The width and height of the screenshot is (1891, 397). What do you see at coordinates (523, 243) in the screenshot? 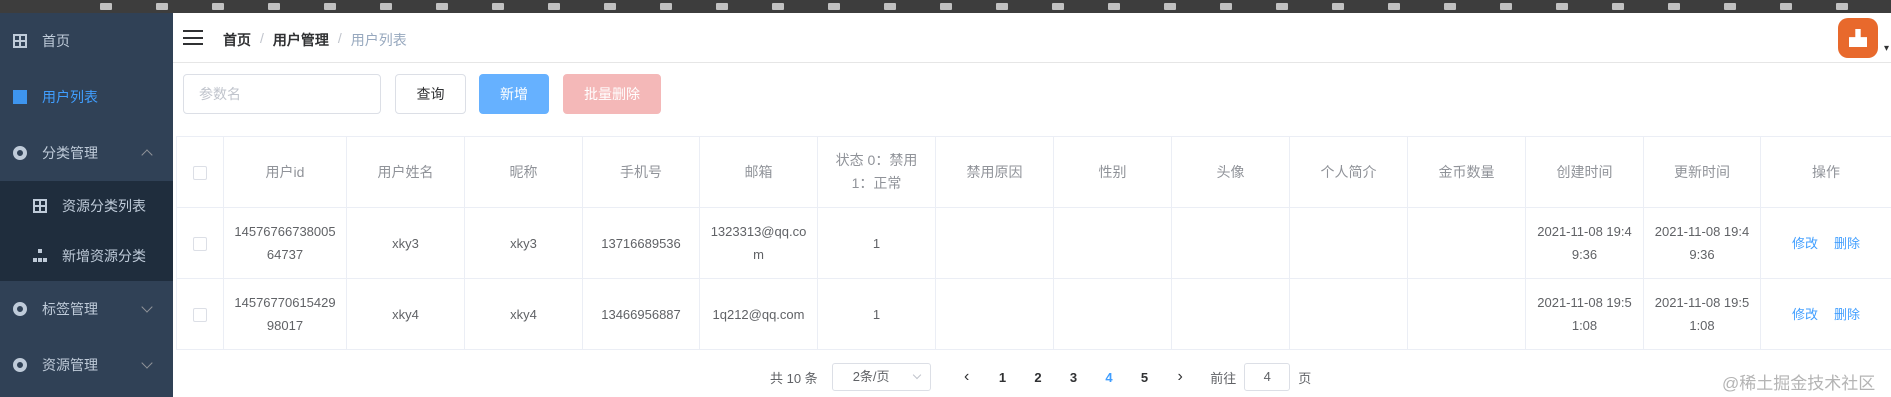
I see `cell-nickname: xky3` at bounding box center [523, 243].